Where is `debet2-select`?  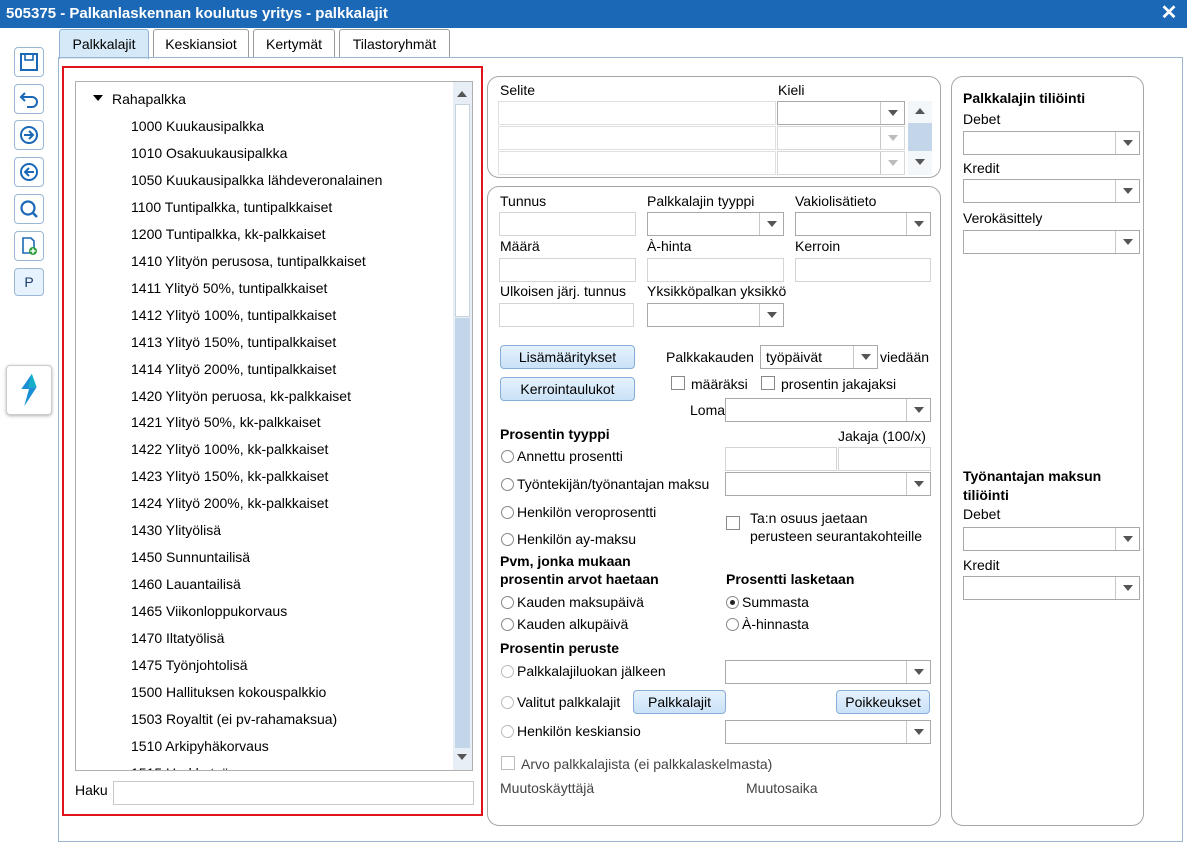 debet2-select is located at coordinates (1051, 539).